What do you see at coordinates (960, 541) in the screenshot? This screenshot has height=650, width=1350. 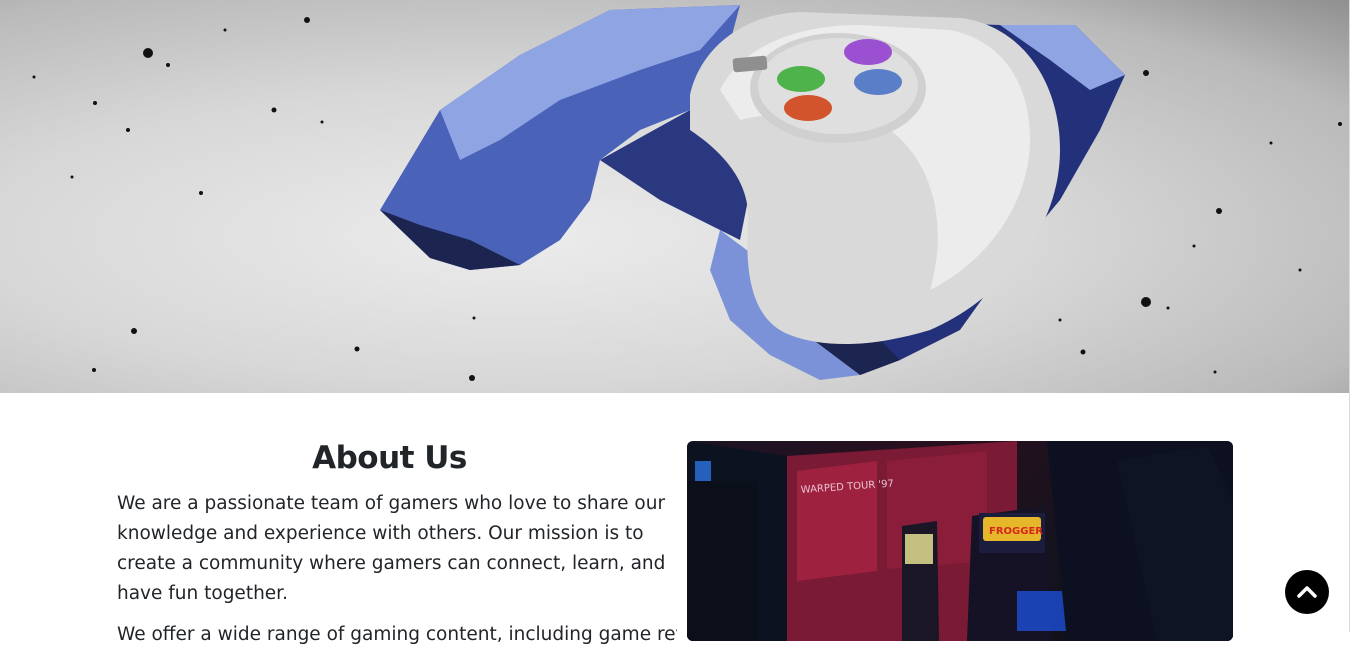 I see `arcade-photo: WARPED TOUR '97 FROGGER` at bounding box center [960, 541].